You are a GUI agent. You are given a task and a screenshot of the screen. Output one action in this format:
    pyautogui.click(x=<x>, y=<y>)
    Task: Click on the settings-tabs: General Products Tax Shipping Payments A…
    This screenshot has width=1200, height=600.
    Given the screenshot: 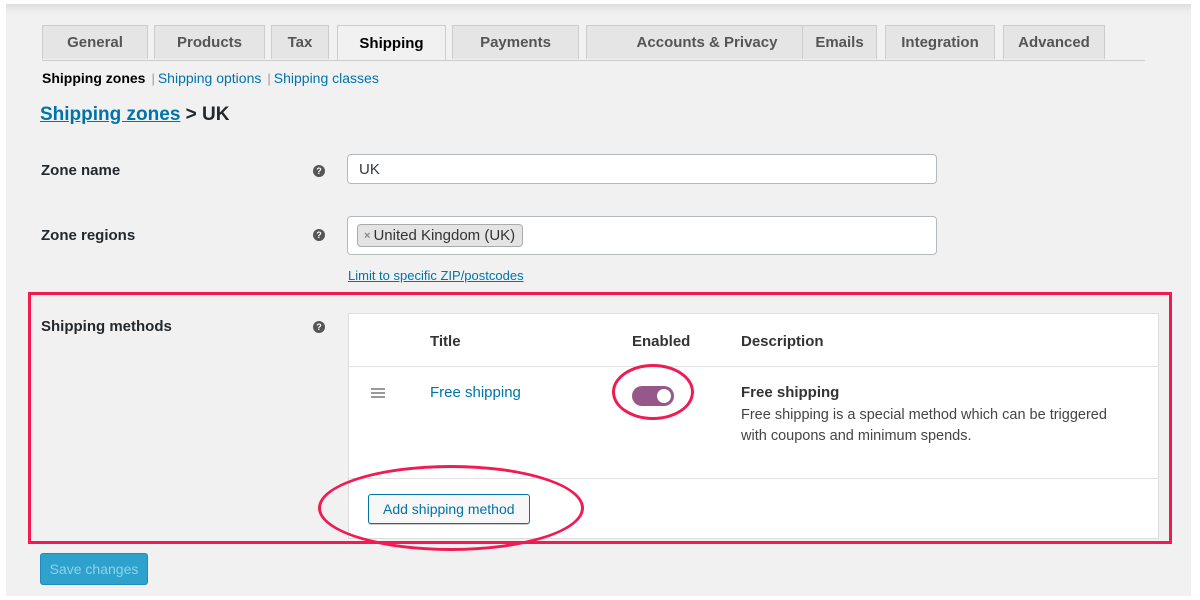 What is the action you would take?
    pyautogui.click(x=593, y=43)
    